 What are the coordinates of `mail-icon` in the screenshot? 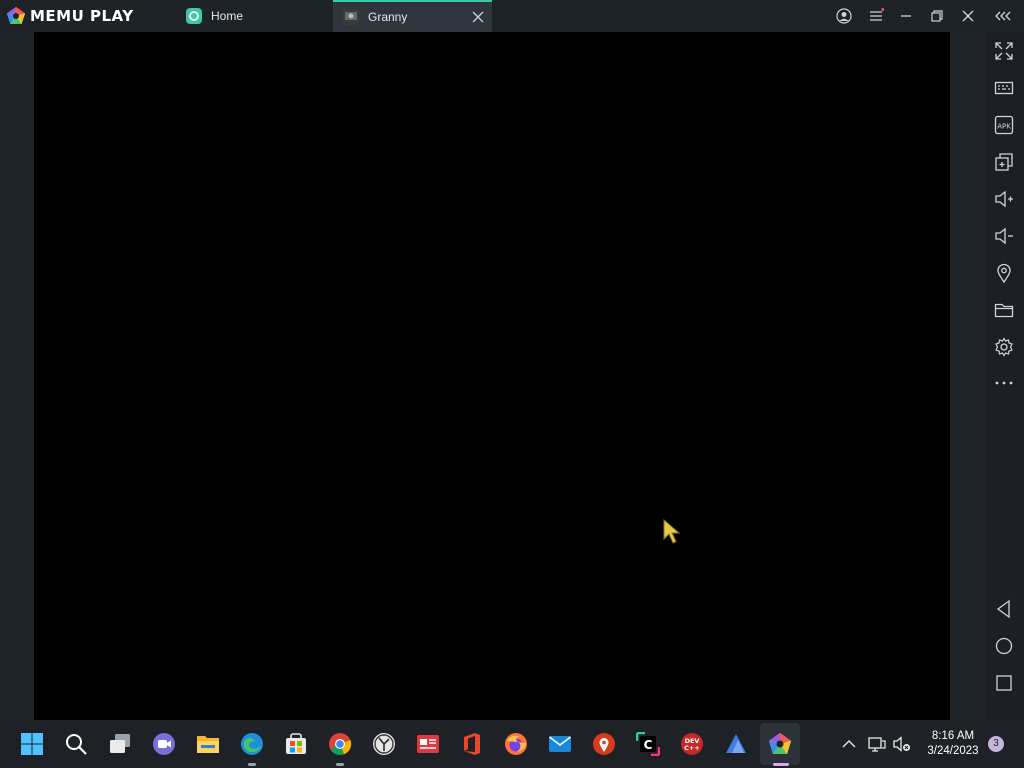 It's located at (560, 744).